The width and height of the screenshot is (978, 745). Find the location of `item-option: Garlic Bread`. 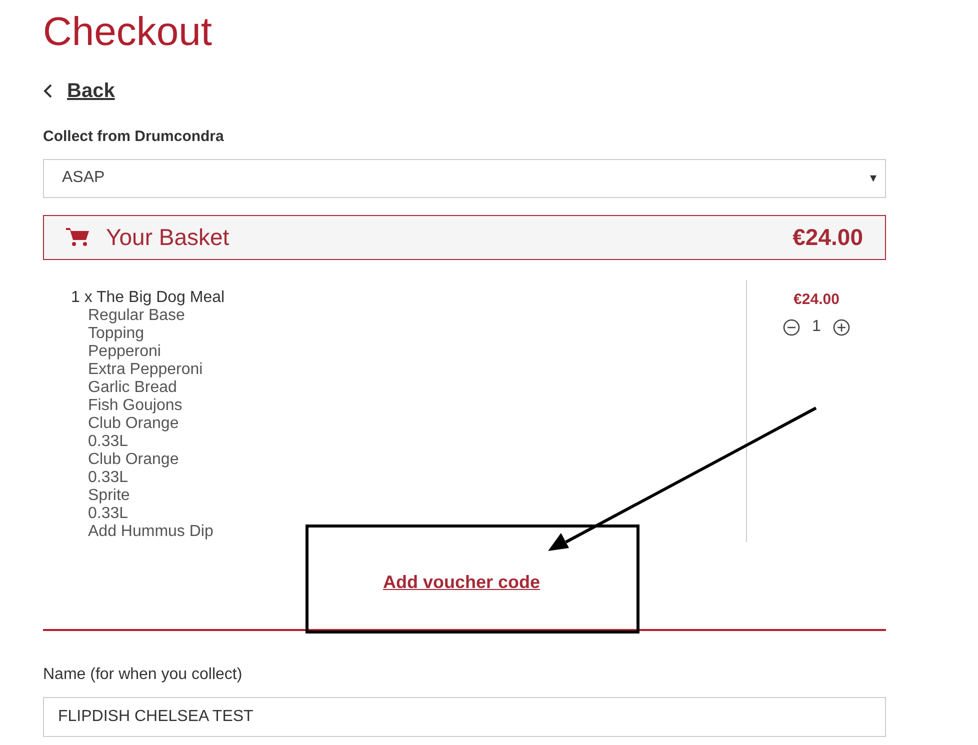

item-option: Garlic Bread is located at coordinates (124, 387).